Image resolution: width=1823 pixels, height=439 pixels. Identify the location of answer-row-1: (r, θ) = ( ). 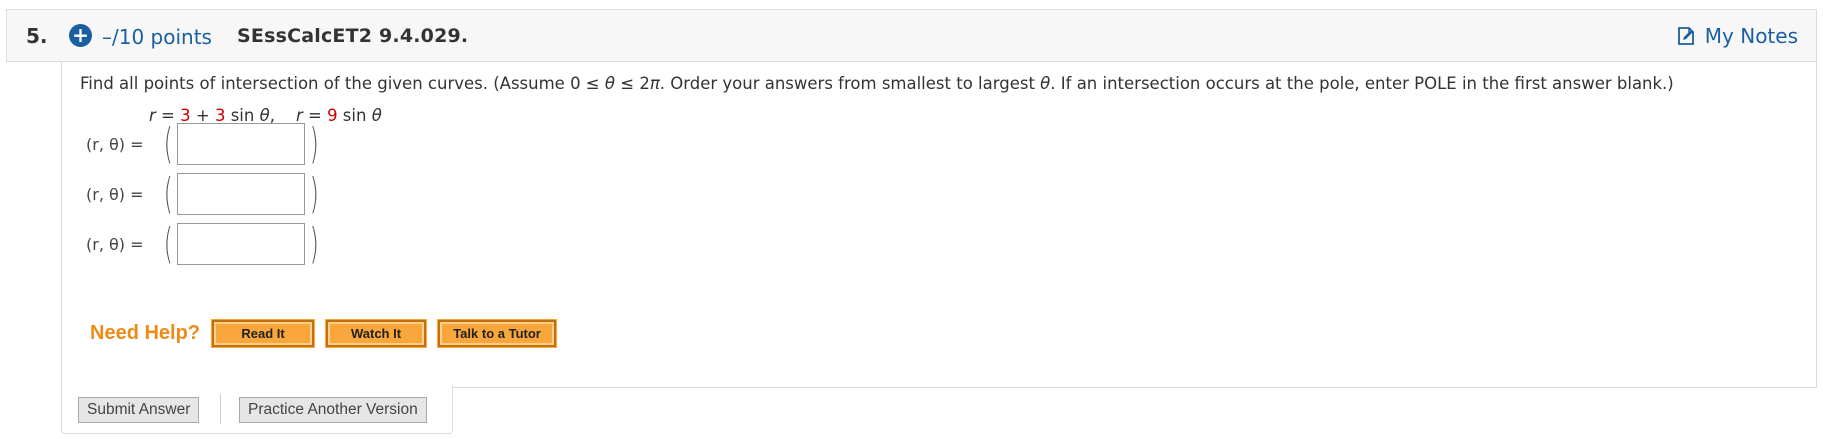
(204, 144).